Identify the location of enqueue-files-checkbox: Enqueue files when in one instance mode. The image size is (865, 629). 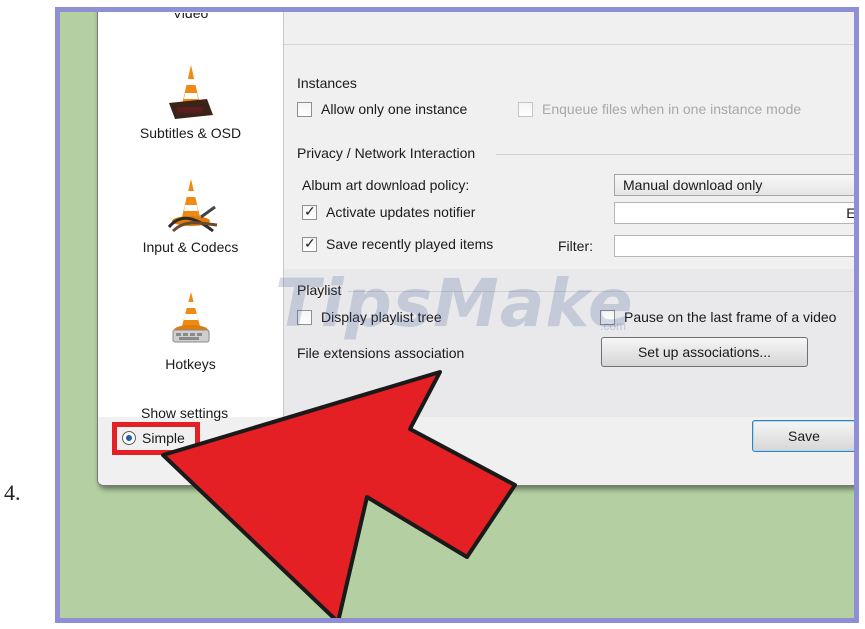
(659, 109).